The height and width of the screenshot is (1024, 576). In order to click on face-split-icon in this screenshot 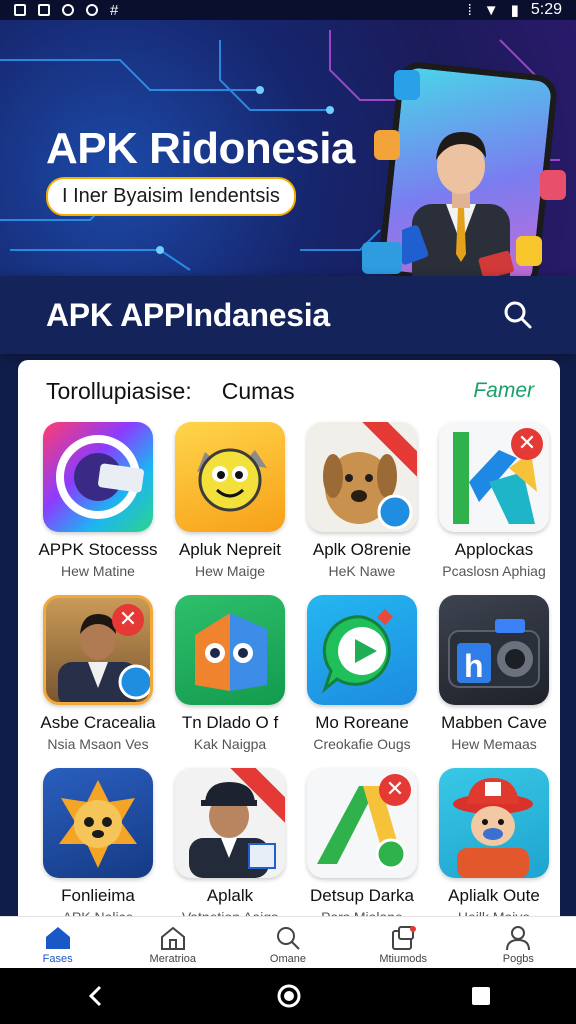, I will do `click(230, 650)`.